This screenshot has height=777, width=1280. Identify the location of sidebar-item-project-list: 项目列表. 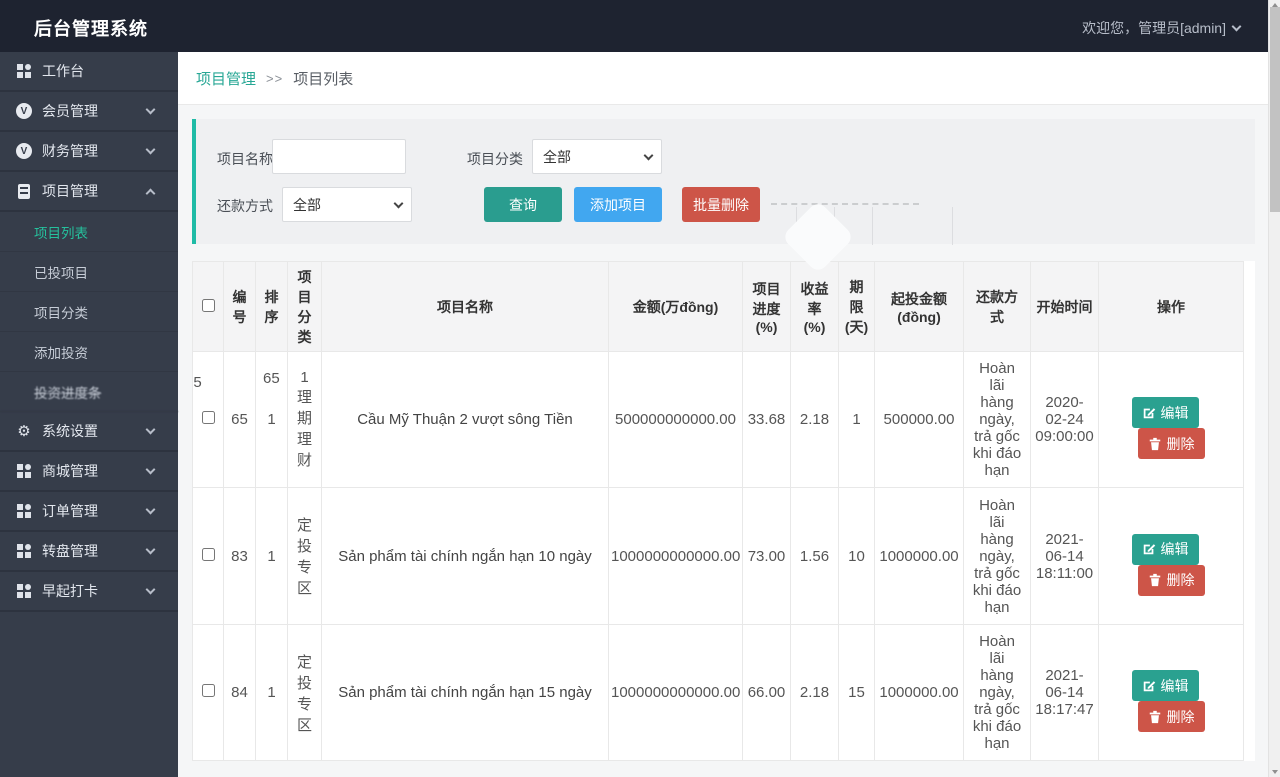
(89, 232).